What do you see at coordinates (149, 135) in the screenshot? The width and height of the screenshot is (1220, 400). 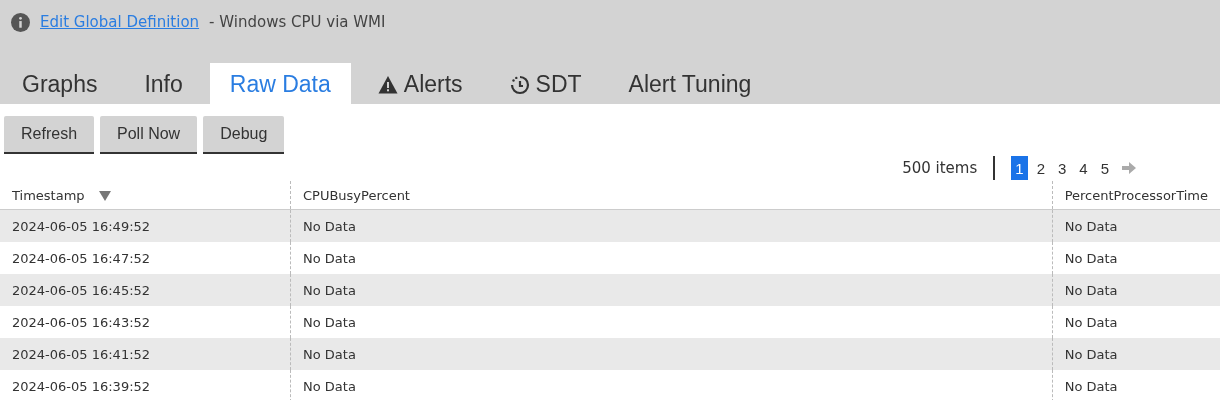 I see `toolbar-button: Poll Now` at bounding box center [149, 135].